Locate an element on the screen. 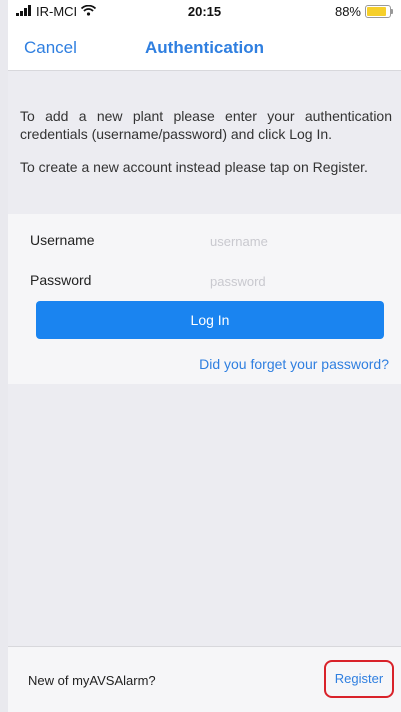 The image size is (401, 712). new-user-prompt: New of myAVSAlarm? is located at coordinates (92, 680).